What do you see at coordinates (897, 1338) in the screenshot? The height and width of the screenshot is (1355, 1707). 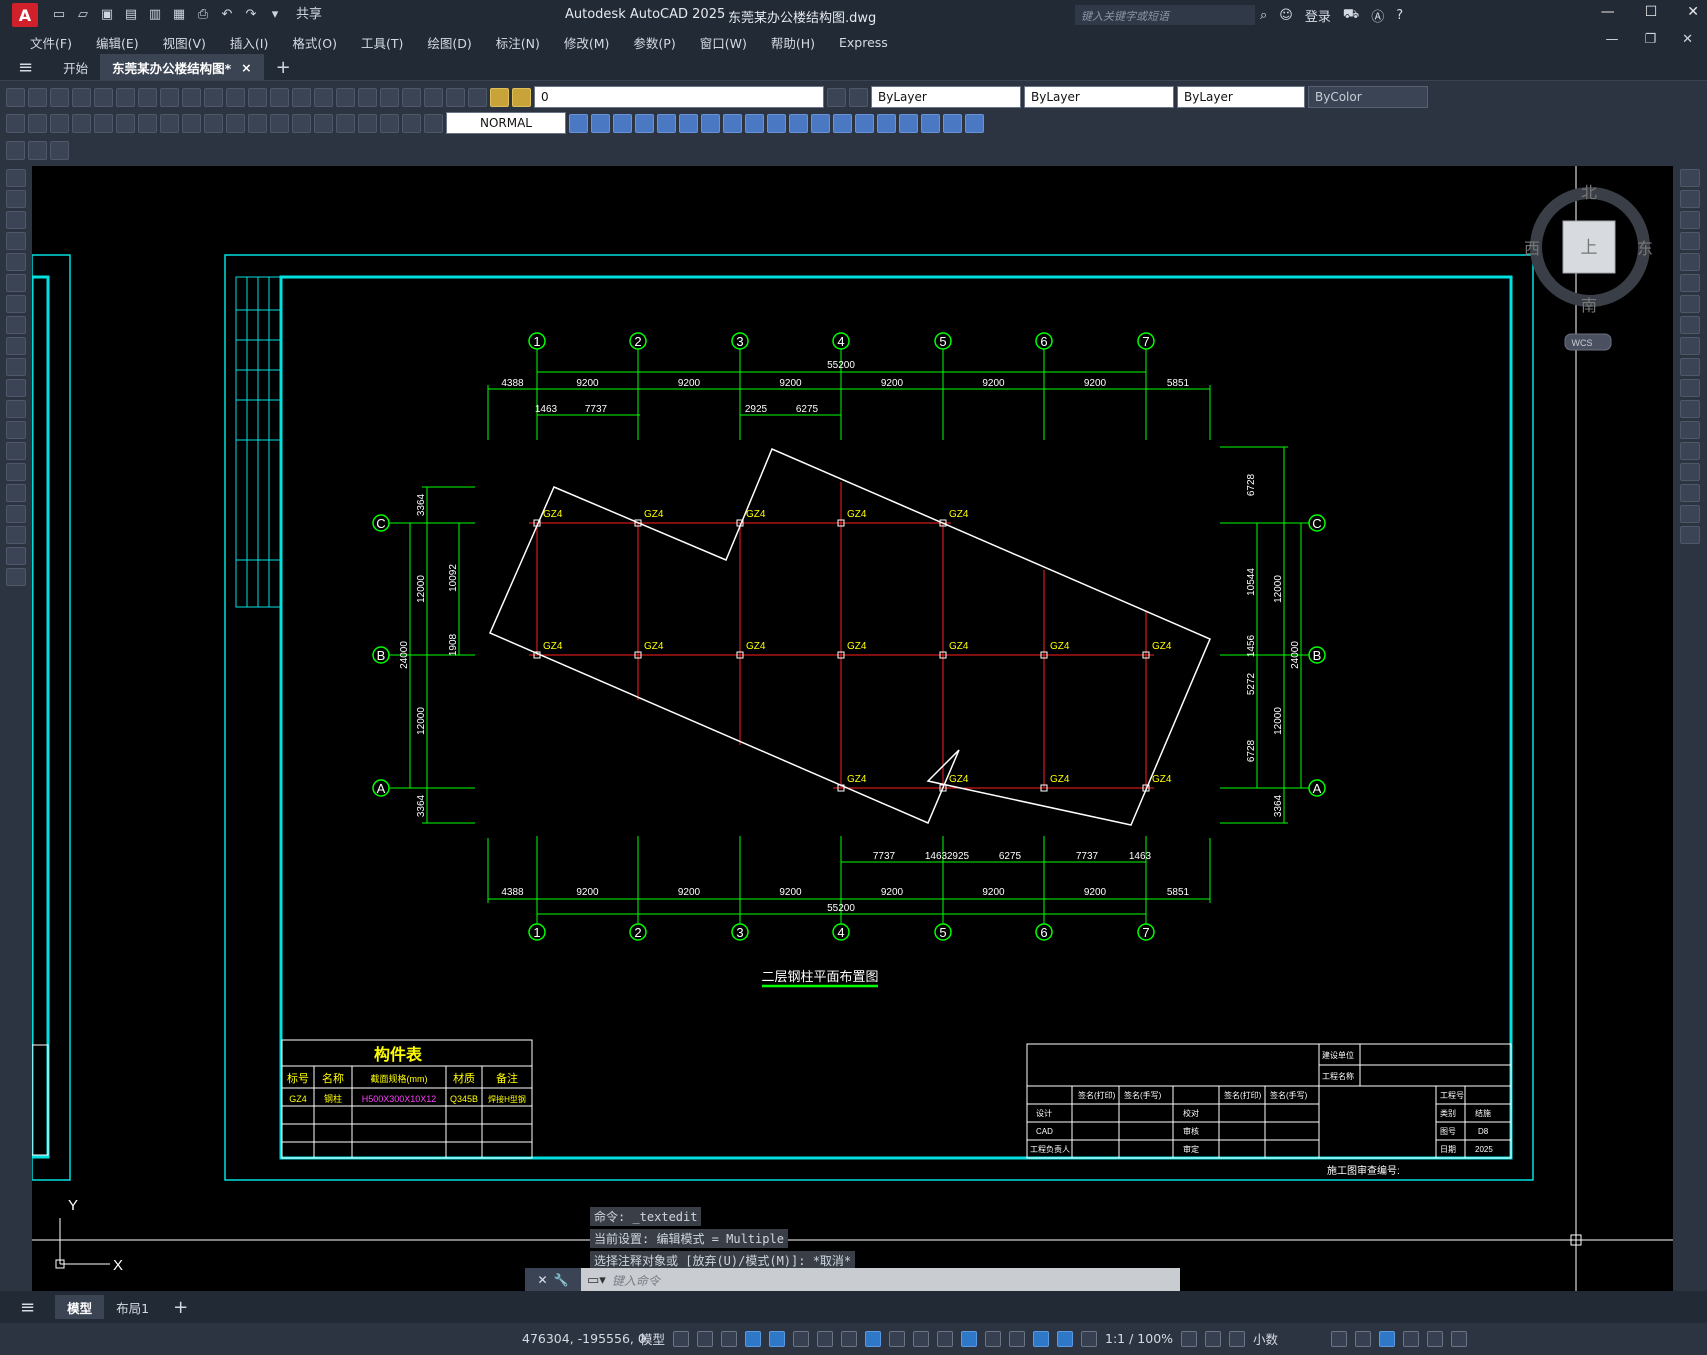 I see `lineweight-toggle-icon` at bounding box center [897, 1338].